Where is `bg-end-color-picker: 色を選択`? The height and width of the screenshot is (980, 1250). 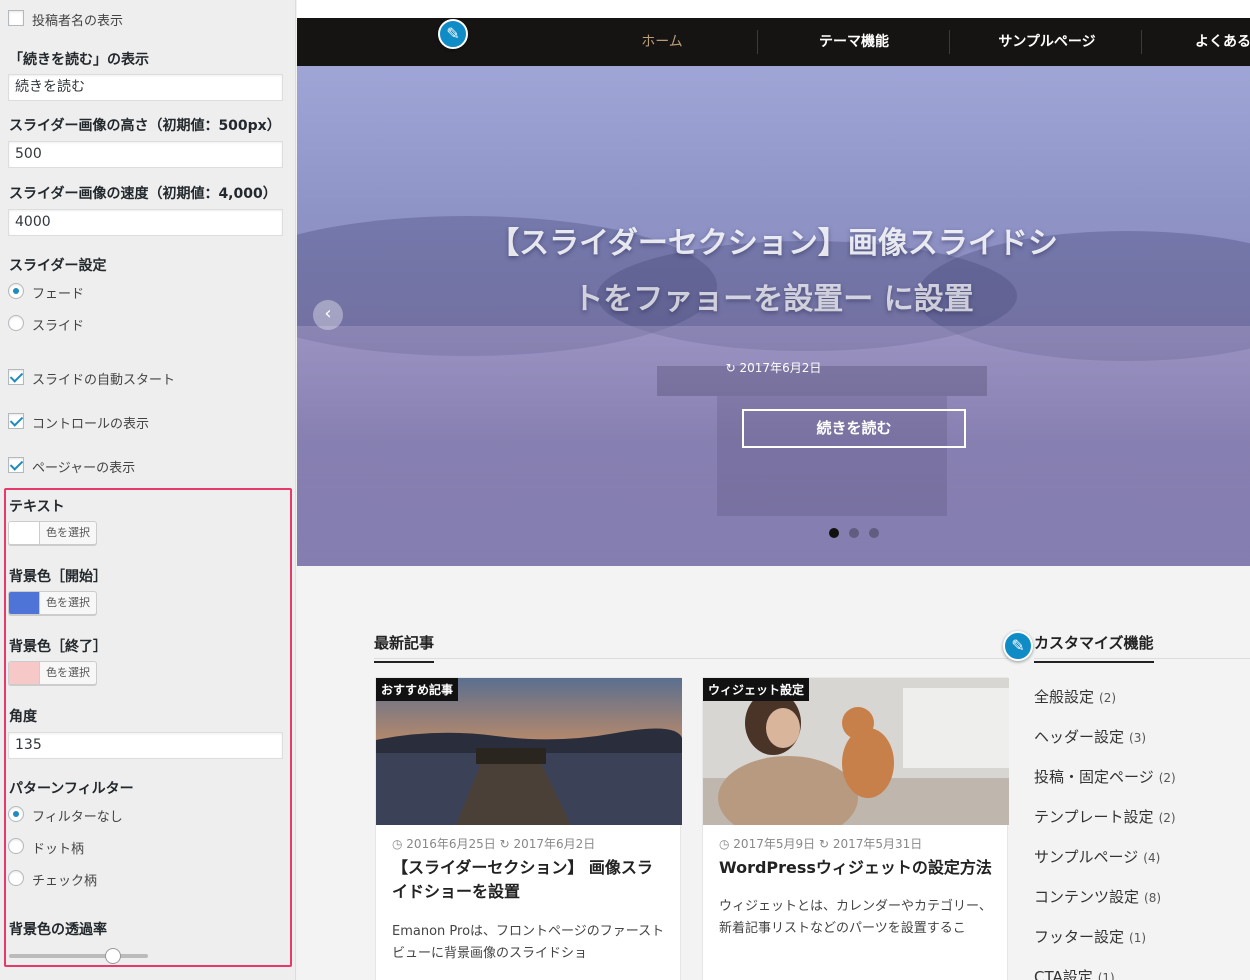
bg-end-color-picker: 色を選択 is located at coordinates (52, 673).